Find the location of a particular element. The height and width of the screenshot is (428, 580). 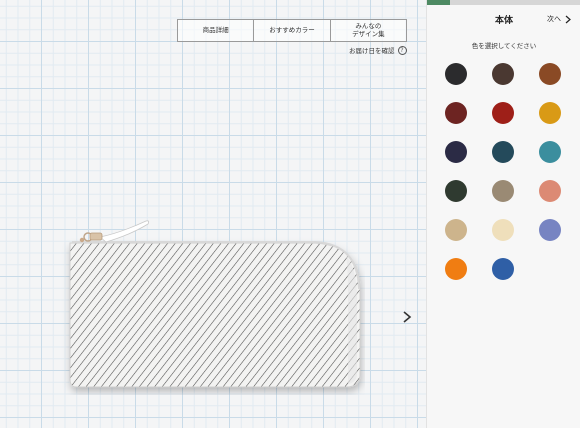

next-button-label: 次へ is located at coordinates (554, 19).